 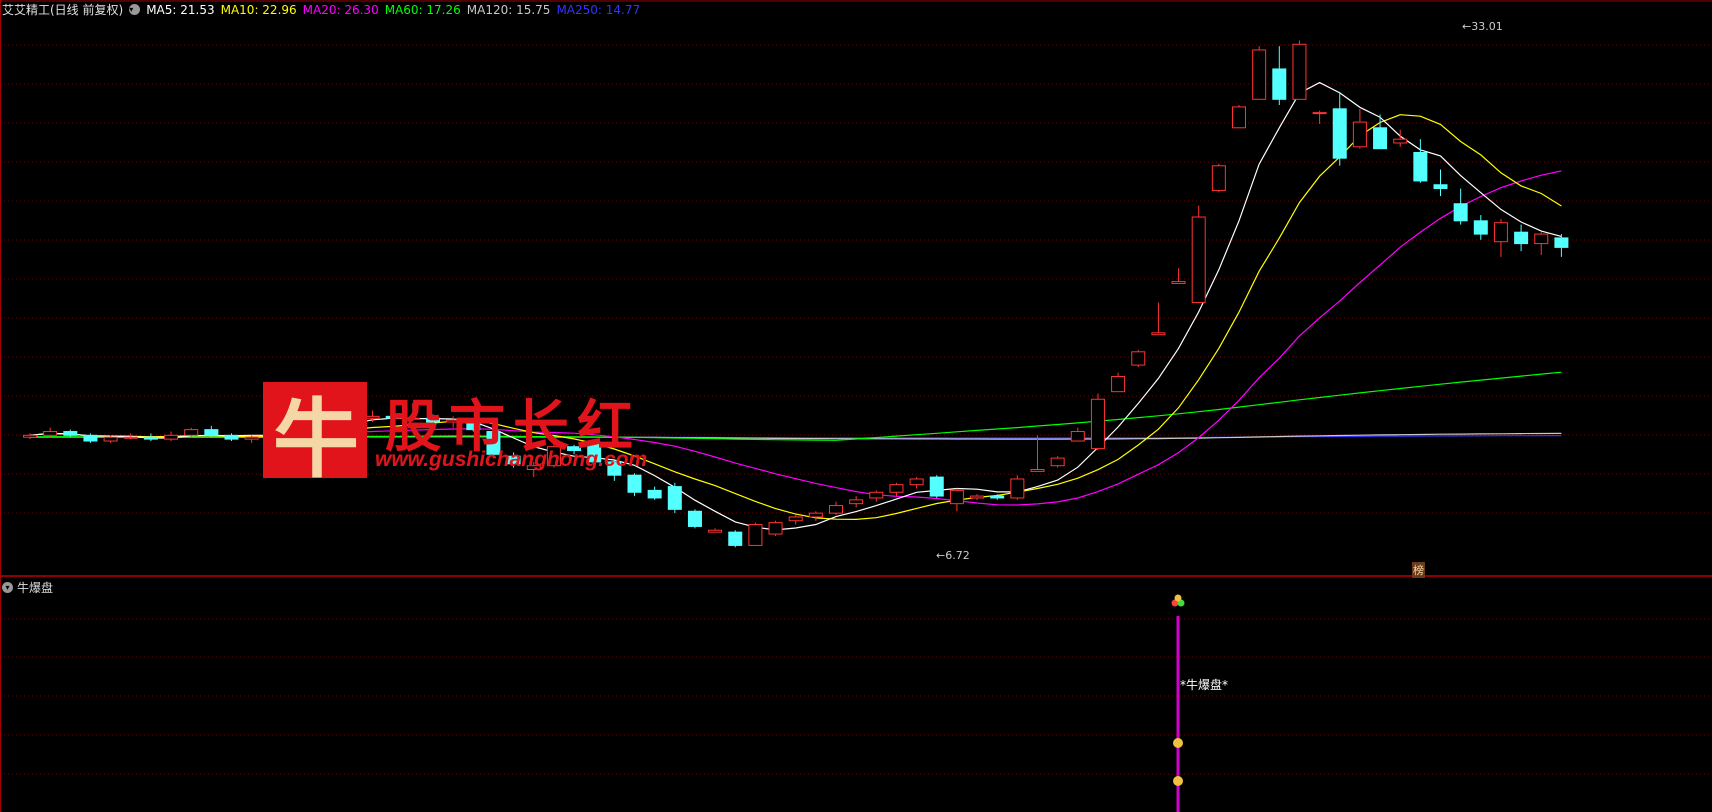 I want to click on subpanel-title: 牛爆盘, so click(x=35, y=587).